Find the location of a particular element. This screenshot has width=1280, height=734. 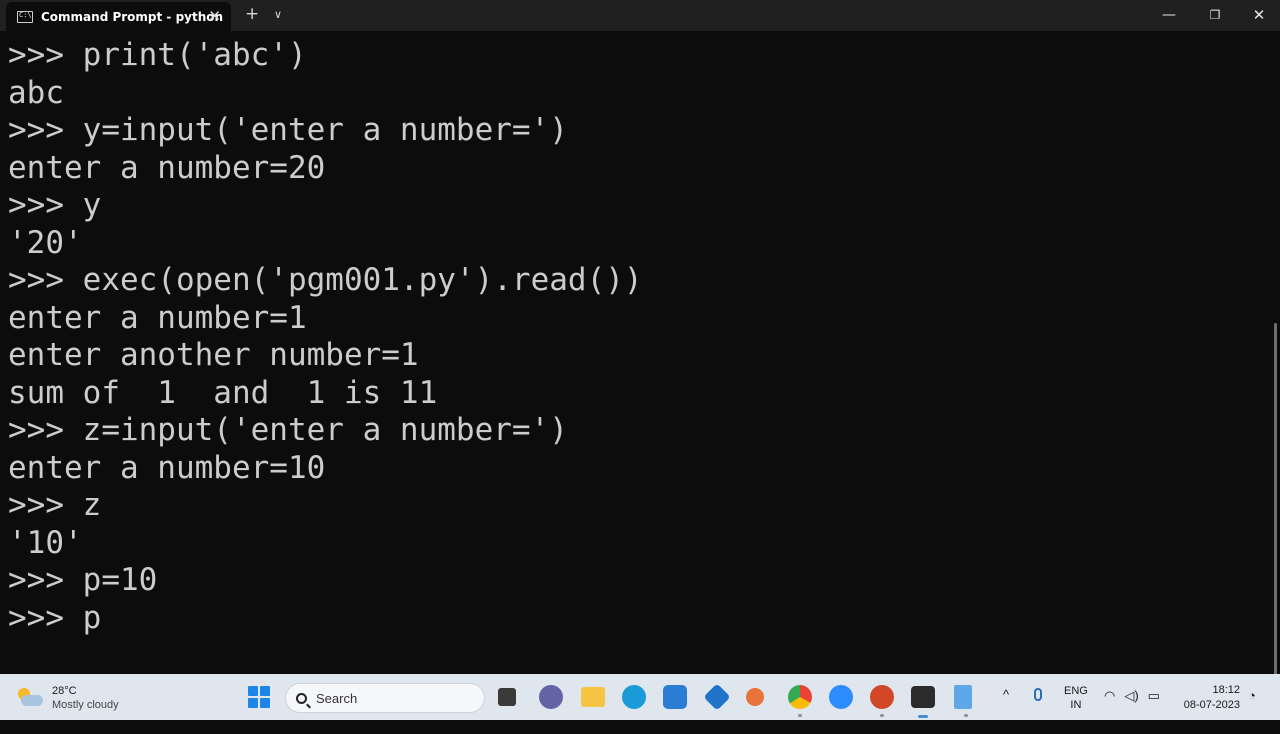

command-prompt-icon is located at coordinates (25, 16).